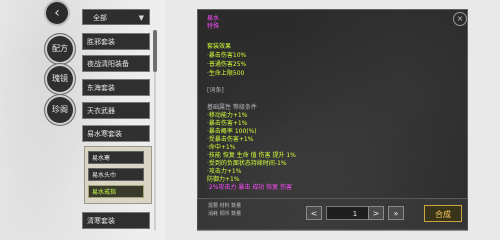 The image size is (500, 240). Describe the element at coordinates (251, 155) in the screenshot. I see `stat-line: ·技能 恢复 生命 值 伤害 提升 1%` at that location.